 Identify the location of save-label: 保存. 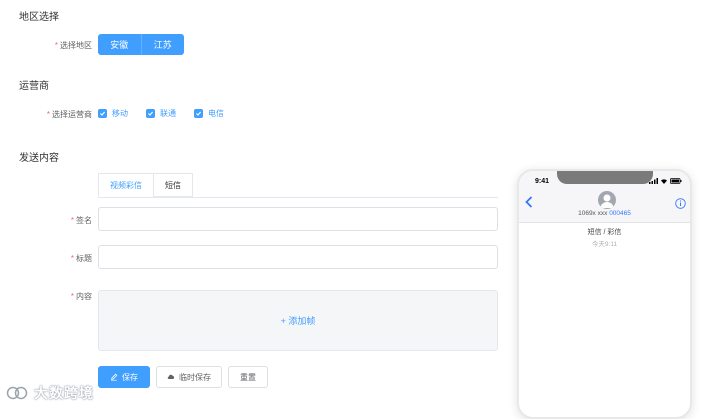
(130, 377).